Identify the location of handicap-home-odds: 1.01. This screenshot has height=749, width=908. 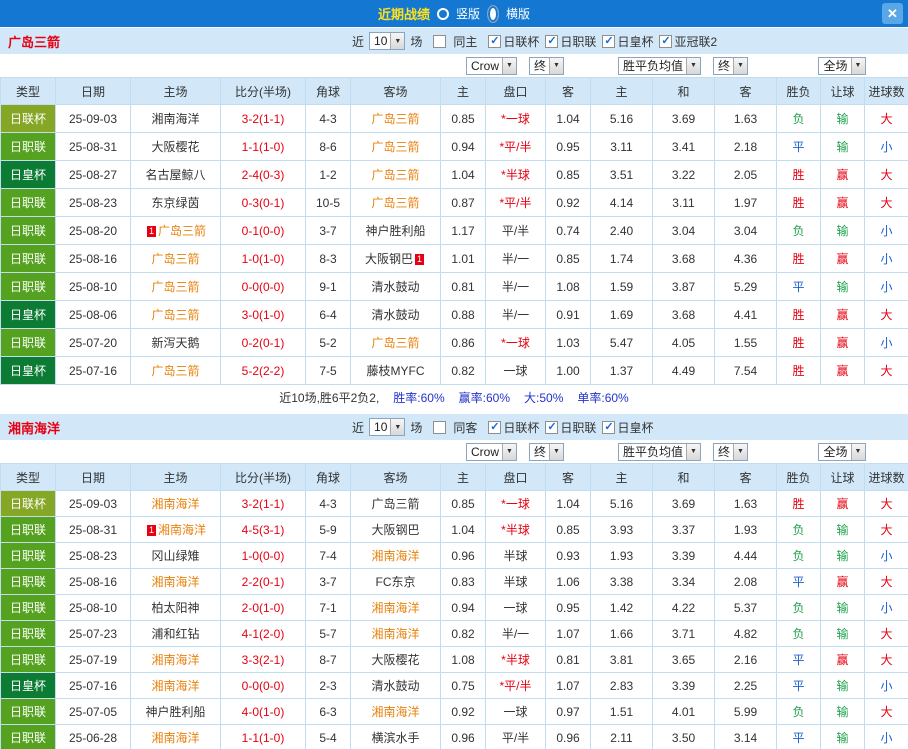
(463, 258).